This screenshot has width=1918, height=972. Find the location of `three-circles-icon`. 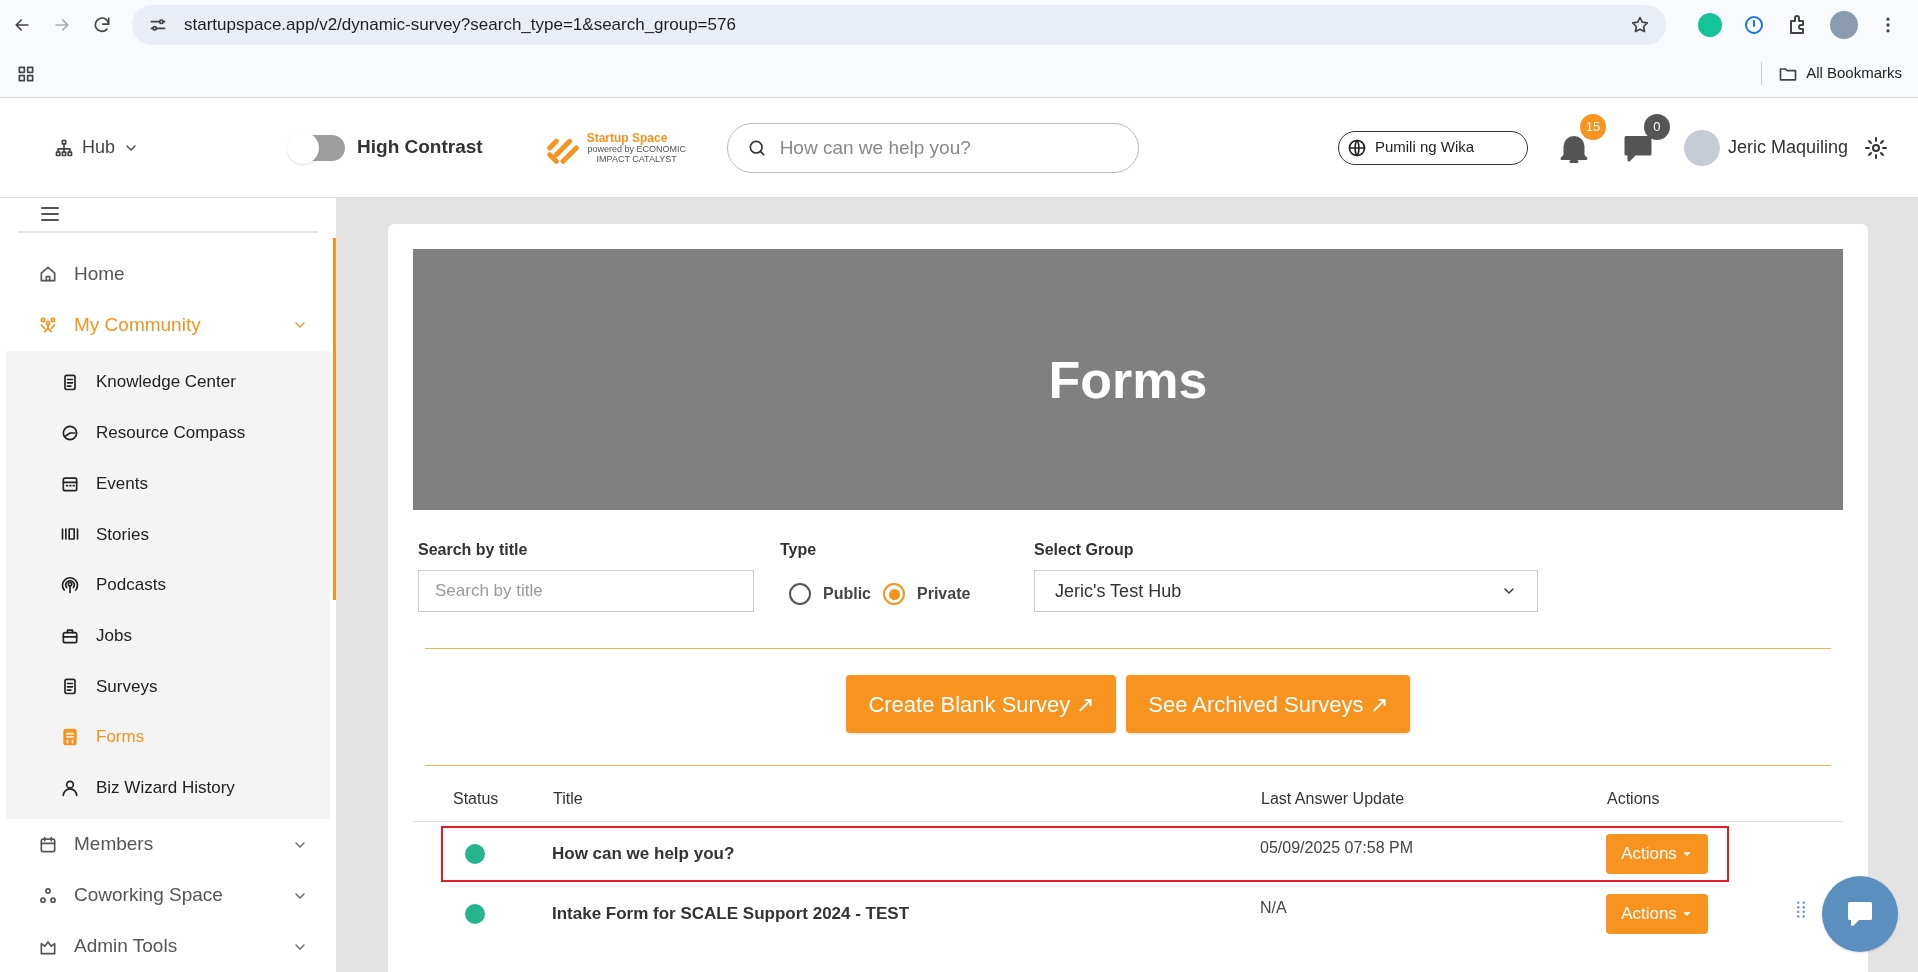

three-circles-icon is located at coordinates (48, 895).